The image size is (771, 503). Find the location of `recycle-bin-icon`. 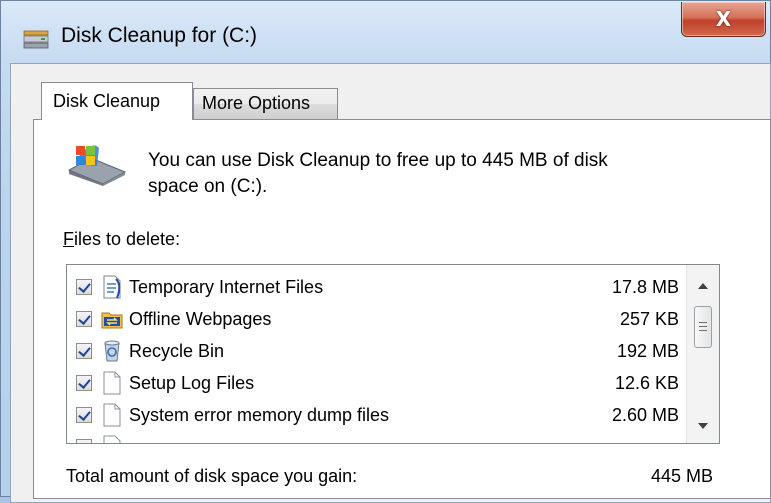

recycle-bin-icon is located at coordinates (112, 351).